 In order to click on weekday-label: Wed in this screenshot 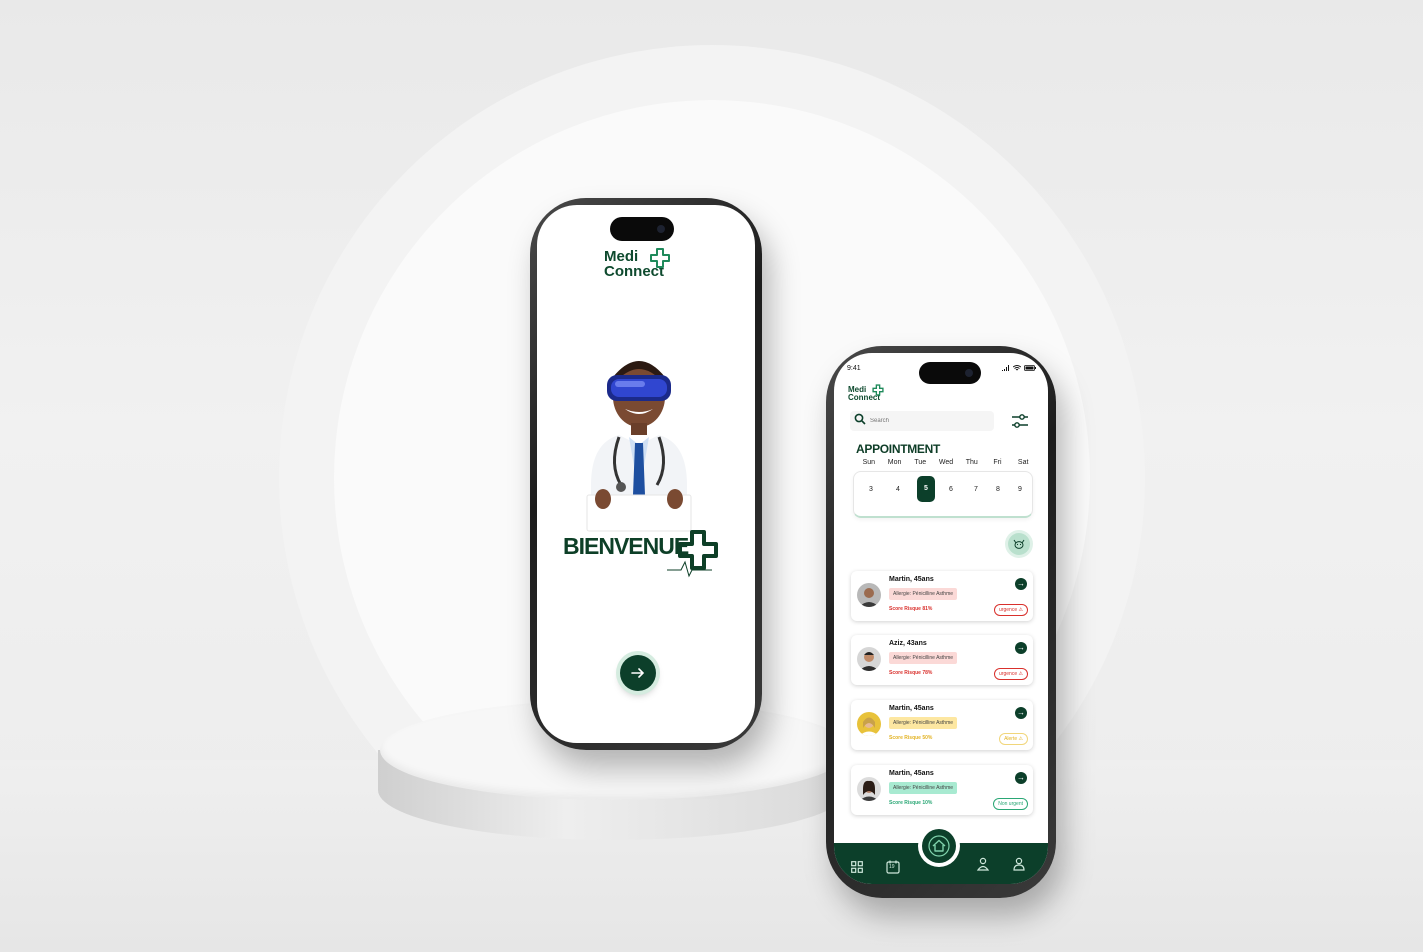, I will do `click(946, 462)`.